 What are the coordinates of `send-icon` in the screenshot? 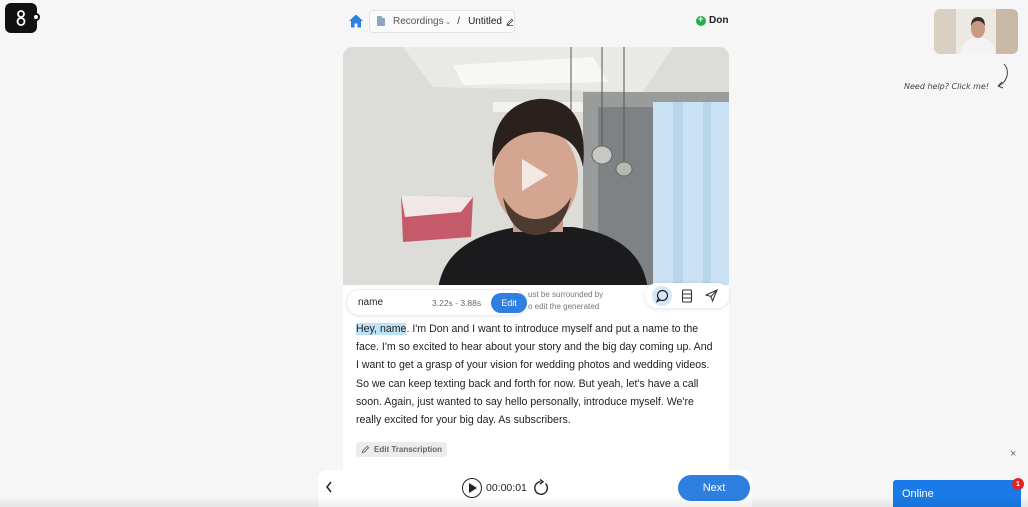 It's located at (712, 295).